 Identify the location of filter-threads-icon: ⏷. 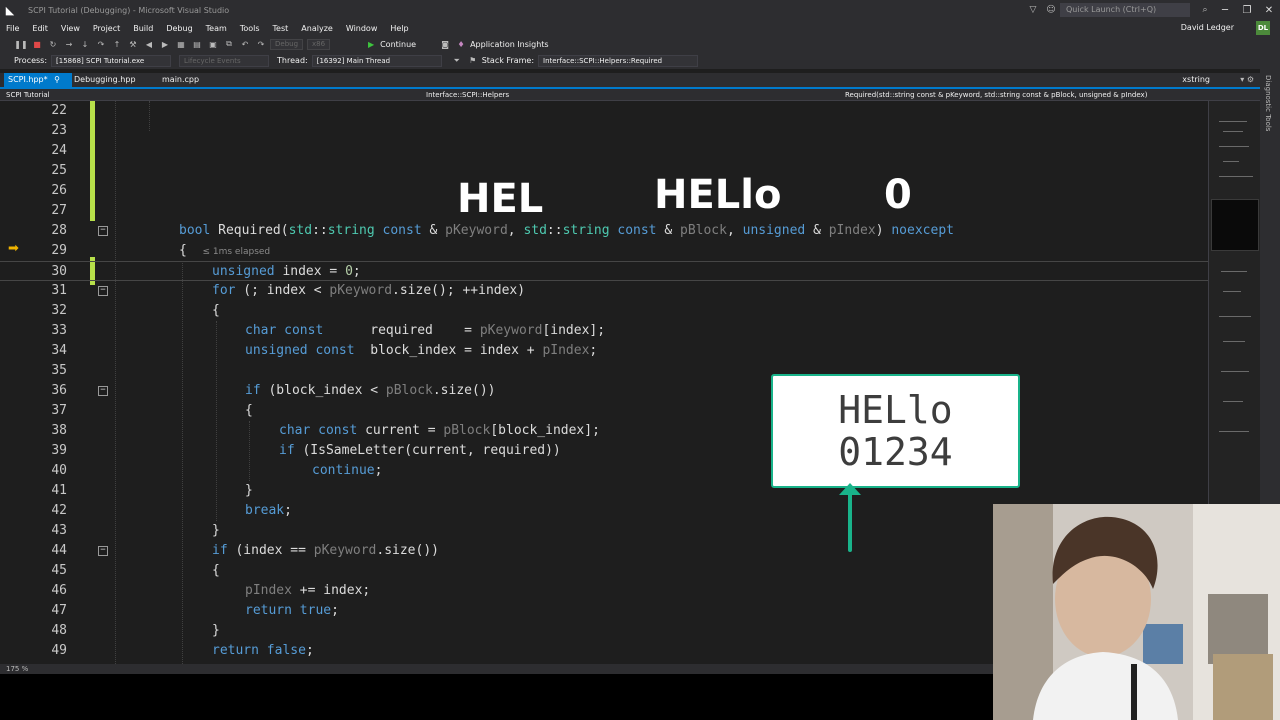
(457, 61).